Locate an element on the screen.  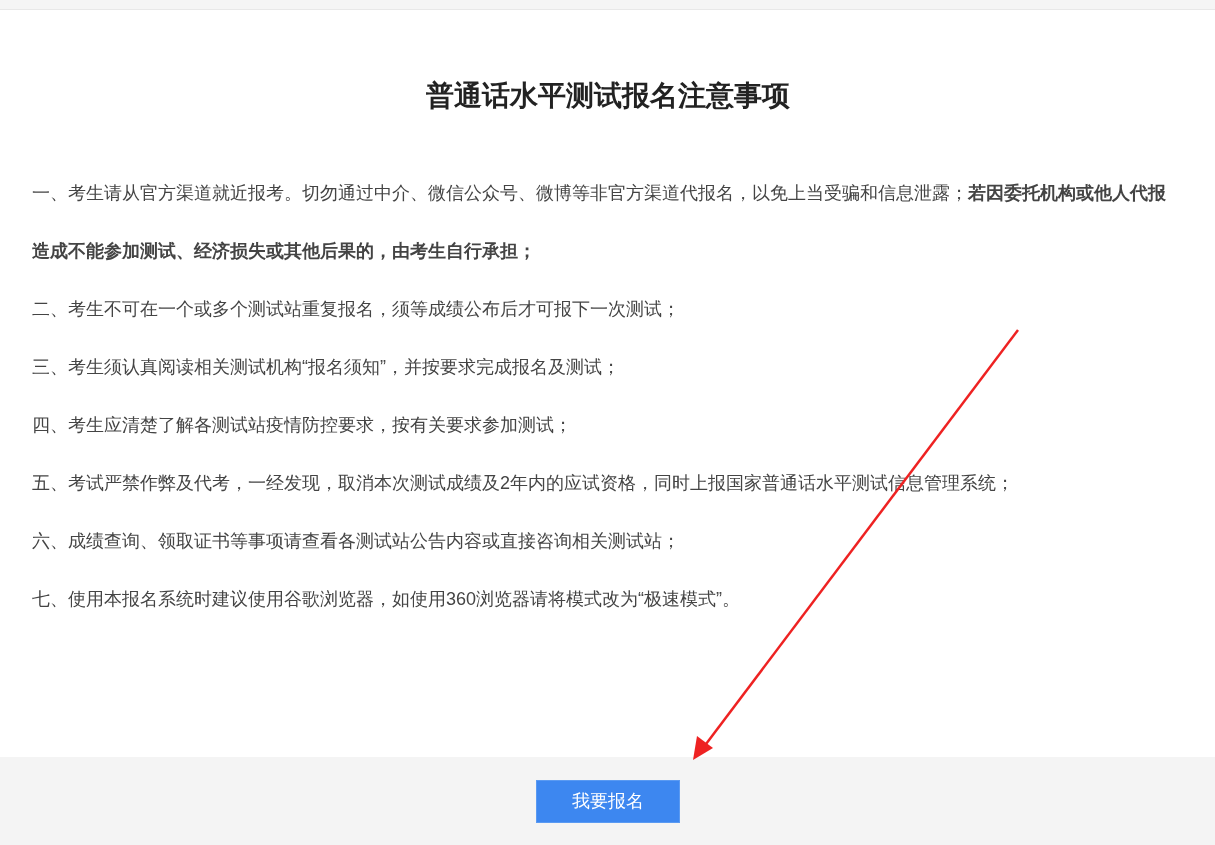
notice-item: 七、使用本报名系统时建议使用谷歌浏览器，如使用360浏览器请将模式改为“极速模式”。 is located at coordinates (387, 599).